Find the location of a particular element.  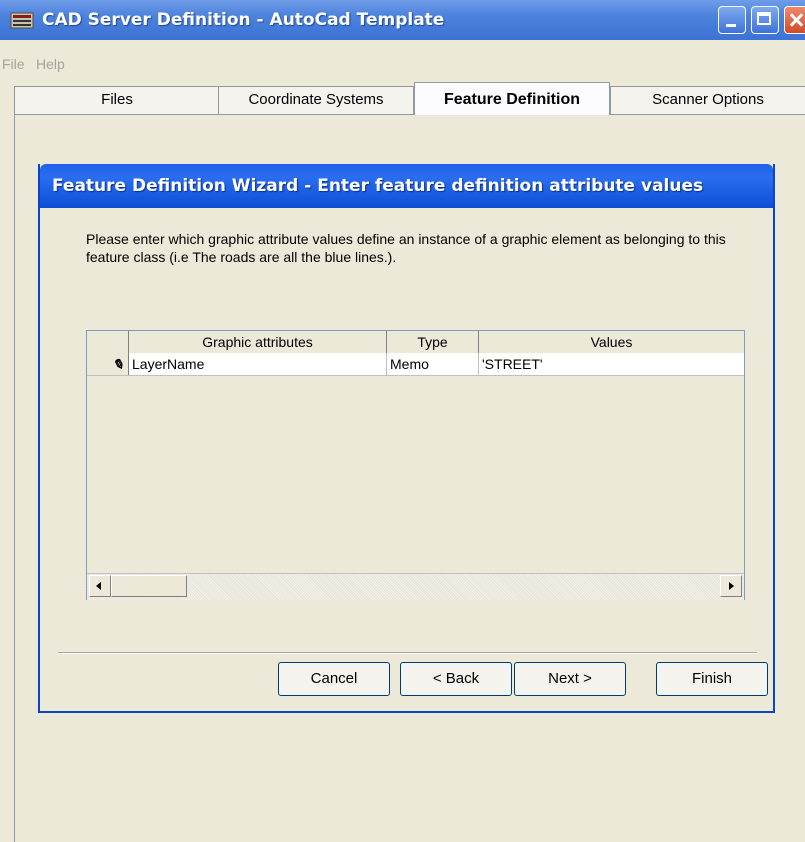

minimize-button is located at coordinates (732, 20).